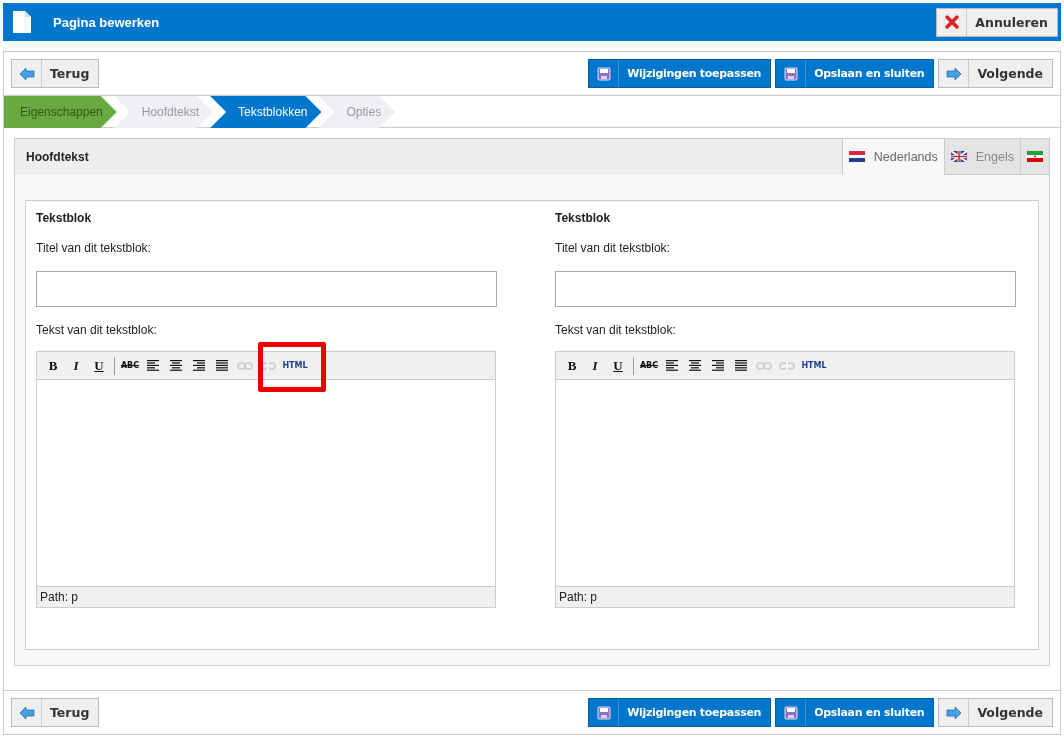 The height and width of the screenshot is (738, 1064). What do you see at coordinates (22, 22) in the screenshot?
I see `document-icon` at bounding box center [22, 22].